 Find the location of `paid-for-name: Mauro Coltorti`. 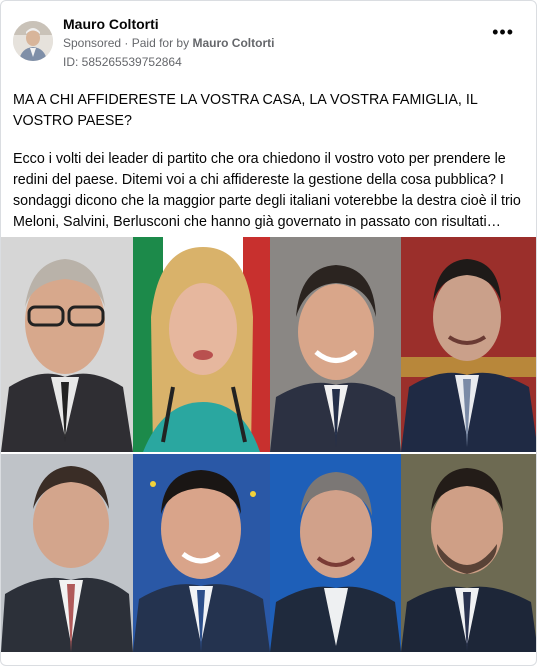

paid-for-name: Mauro Coltorti is located at coordinates (233, 43).